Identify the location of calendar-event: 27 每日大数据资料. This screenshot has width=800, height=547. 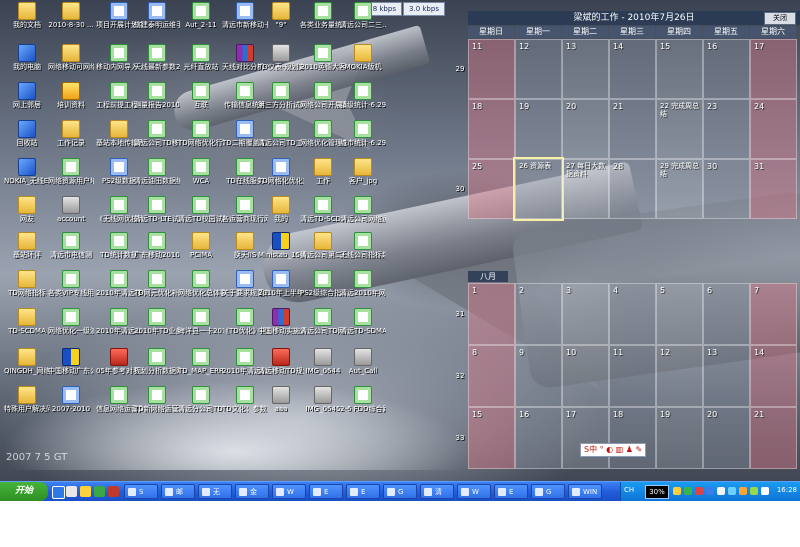
(587, 170).